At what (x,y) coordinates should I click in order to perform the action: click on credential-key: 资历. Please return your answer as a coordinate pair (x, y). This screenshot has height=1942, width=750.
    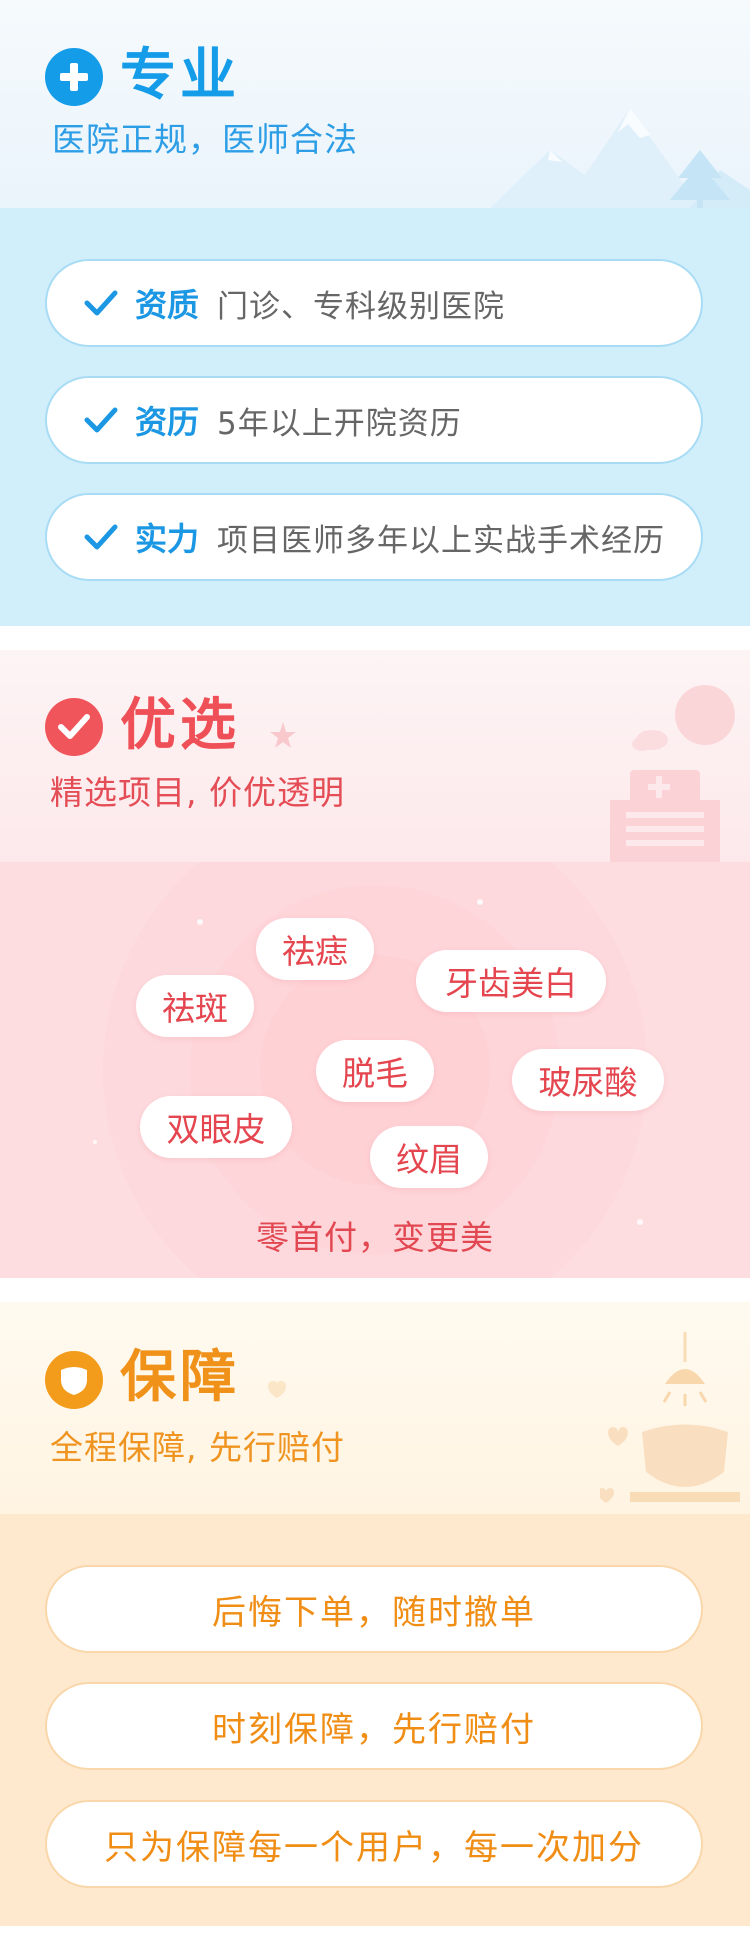
    Looking at the image, I should click on (167, 422).